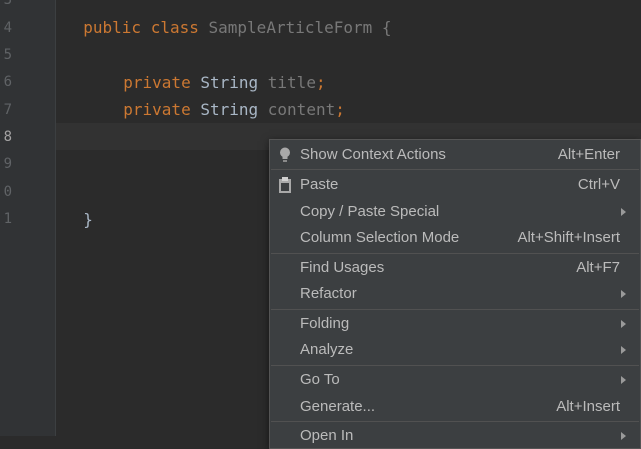  I want to click on menu-item-shortcut: Alt+Insert, so click(588, 406).